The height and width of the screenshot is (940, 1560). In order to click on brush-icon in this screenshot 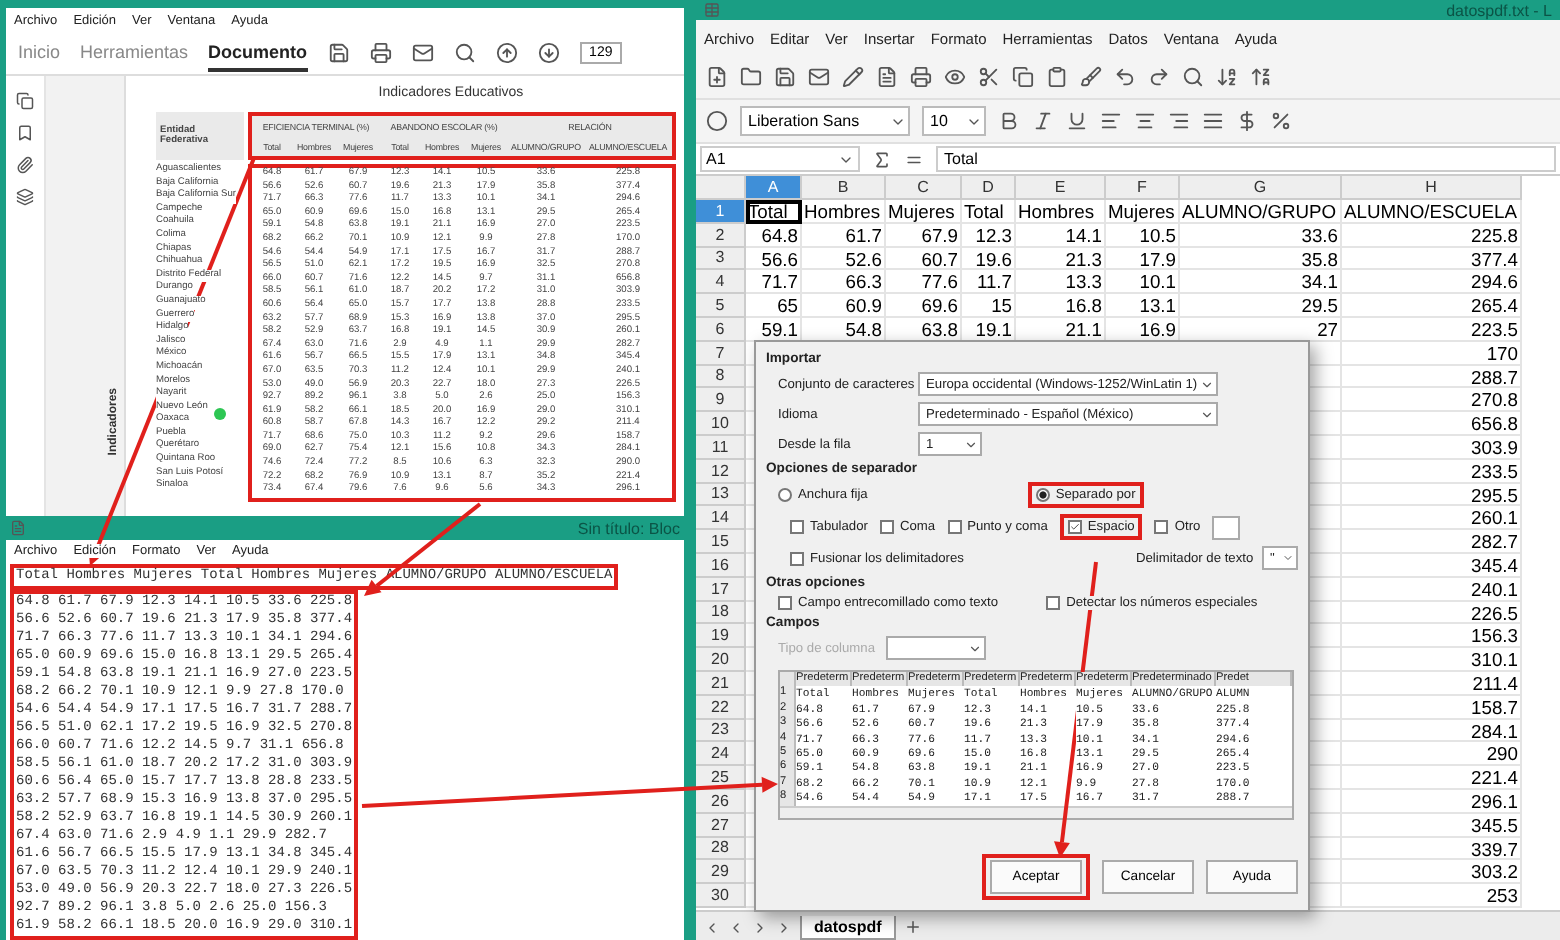, I will do `click(1091, 77)`.